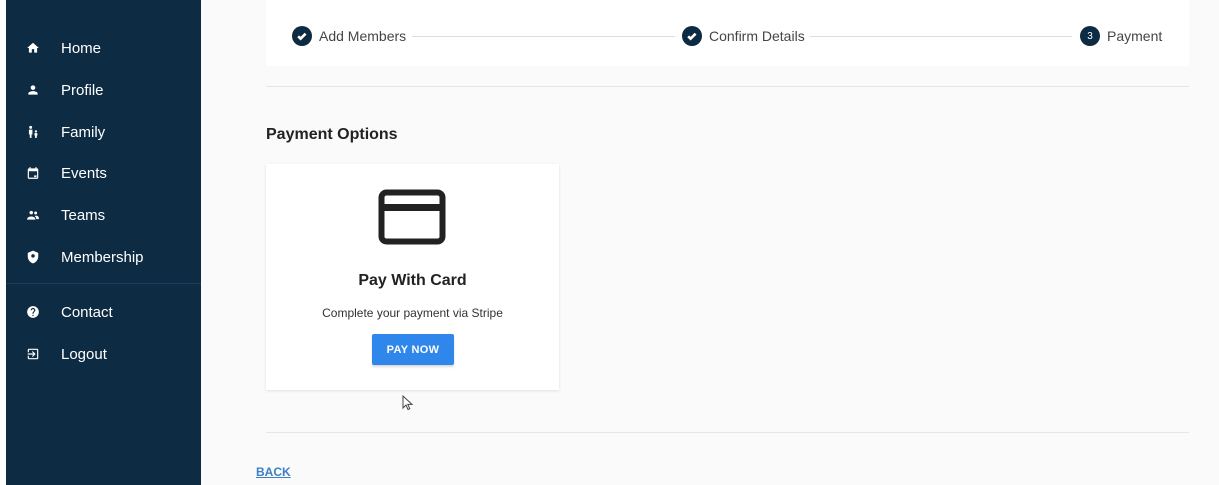  What do you see at coordinates (33, 48) in the screenshot?
I see `home-icon` at bounding box center [33, 48].